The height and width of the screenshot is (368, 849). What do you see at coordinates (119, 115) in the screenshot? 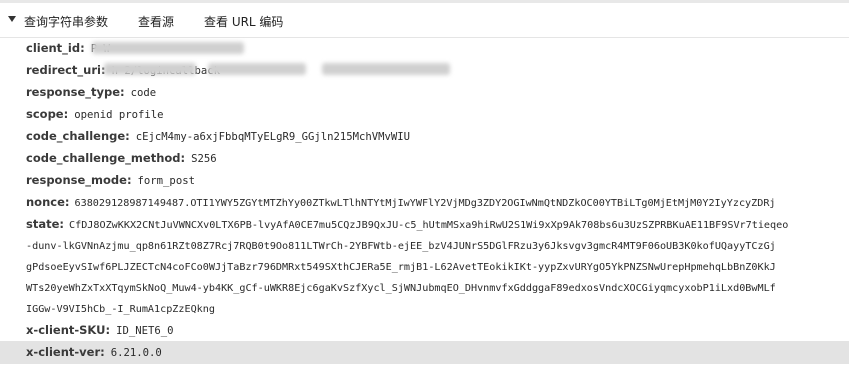
I see `param-value: openid profile` at bounding box center [119, 115].